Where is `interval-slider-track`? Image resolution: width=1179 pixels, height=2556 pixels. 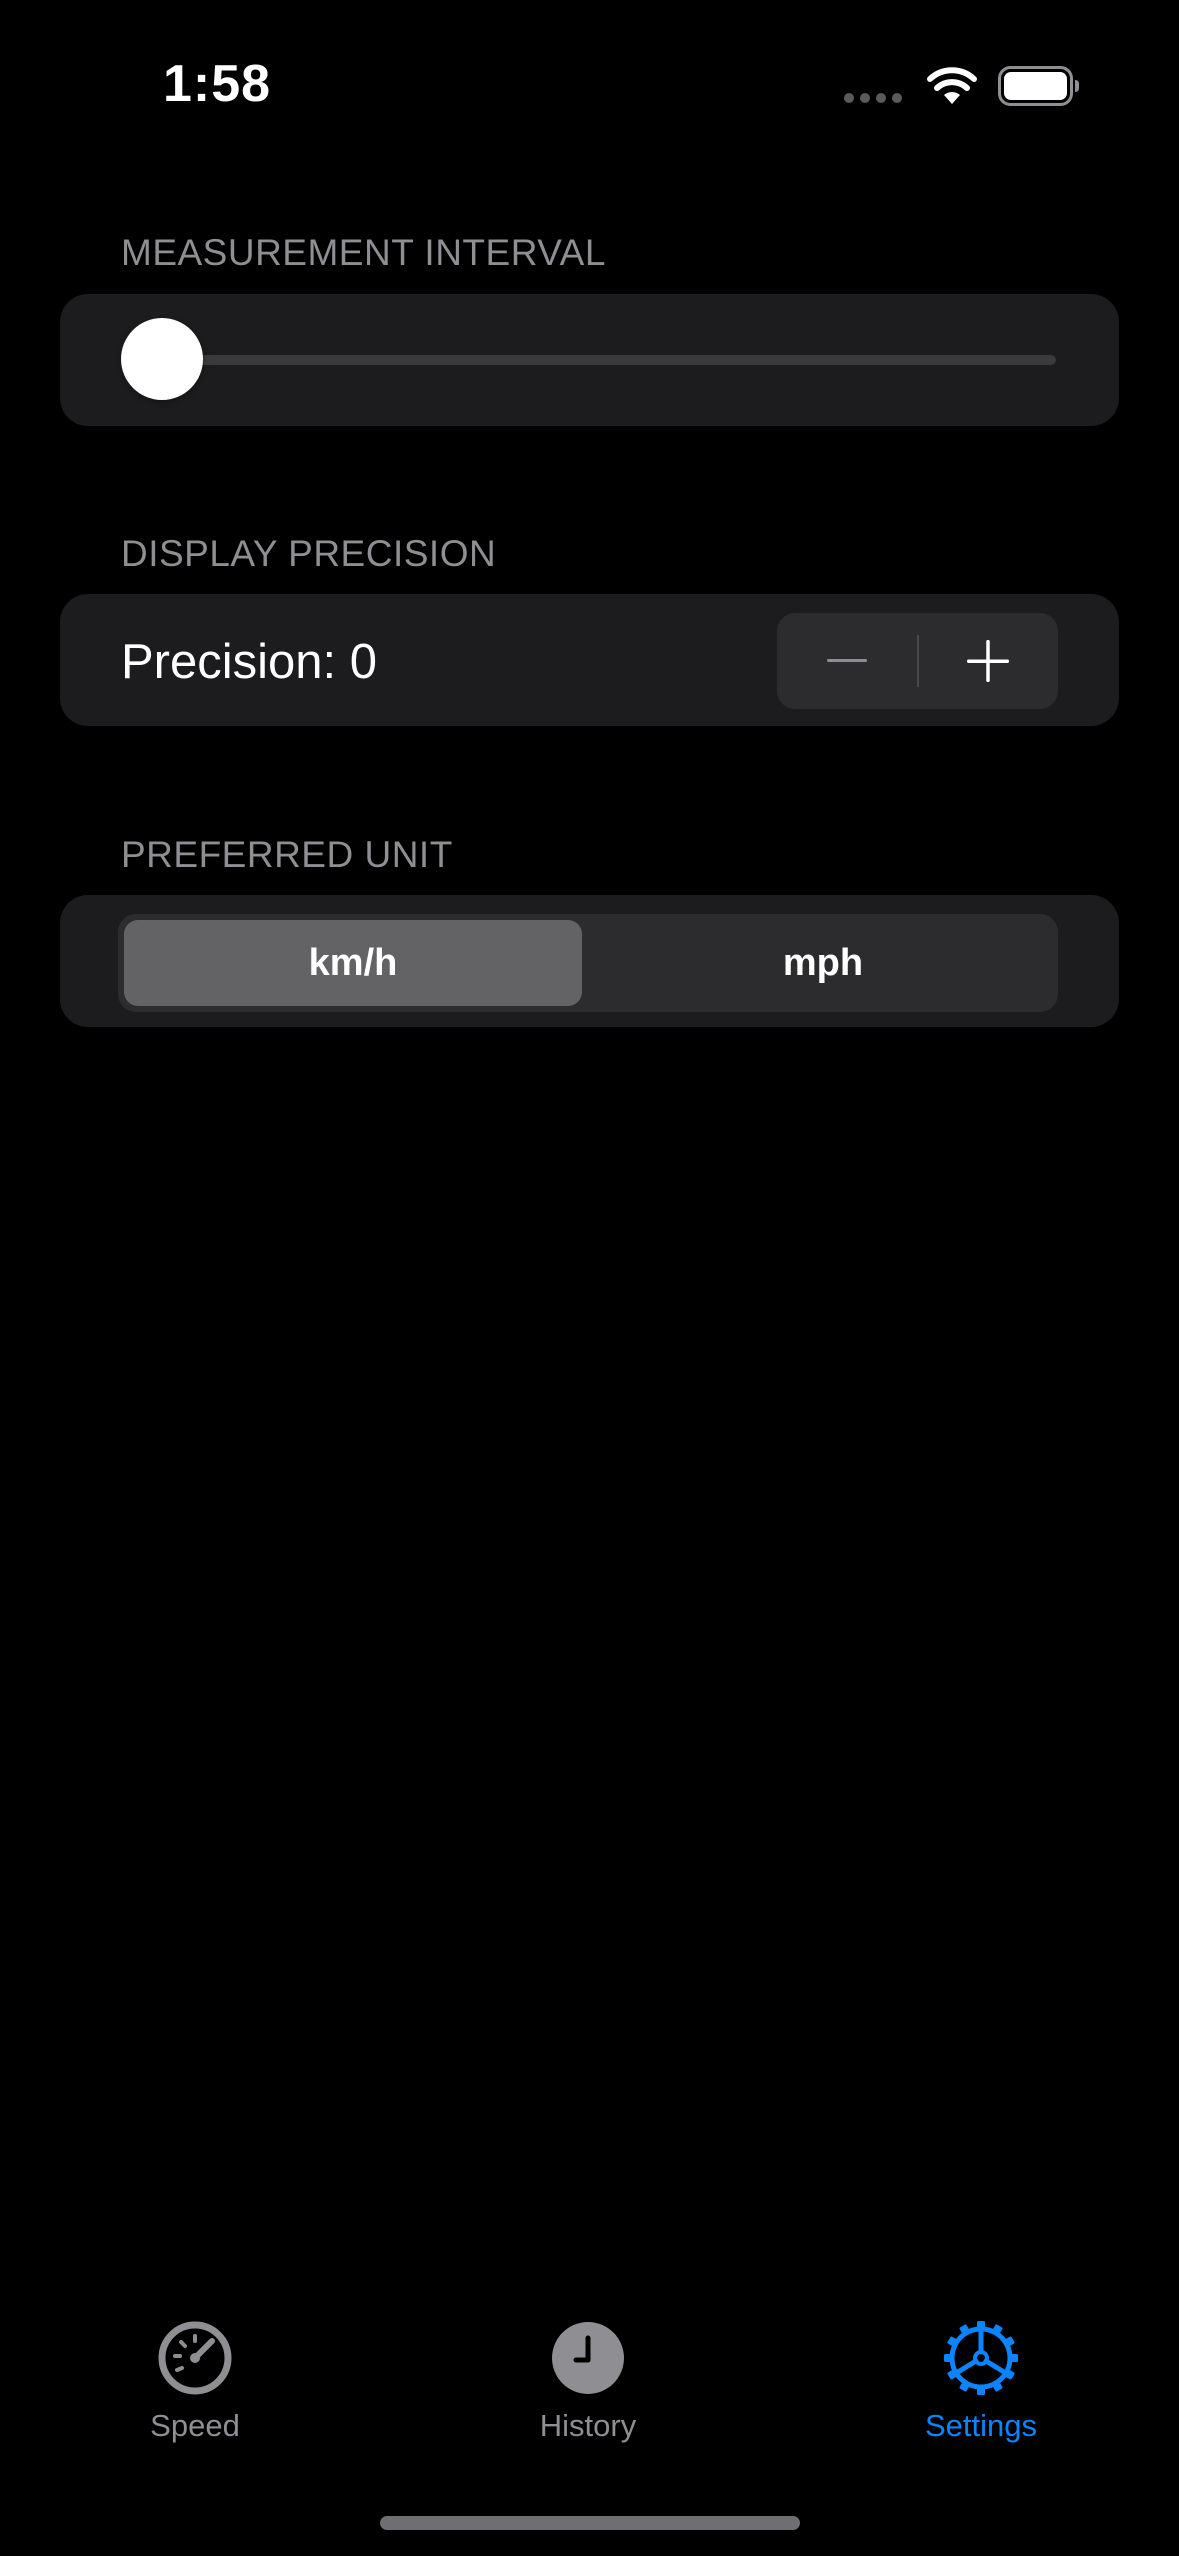
interval-slider-track is located at coordinates (588, 360).